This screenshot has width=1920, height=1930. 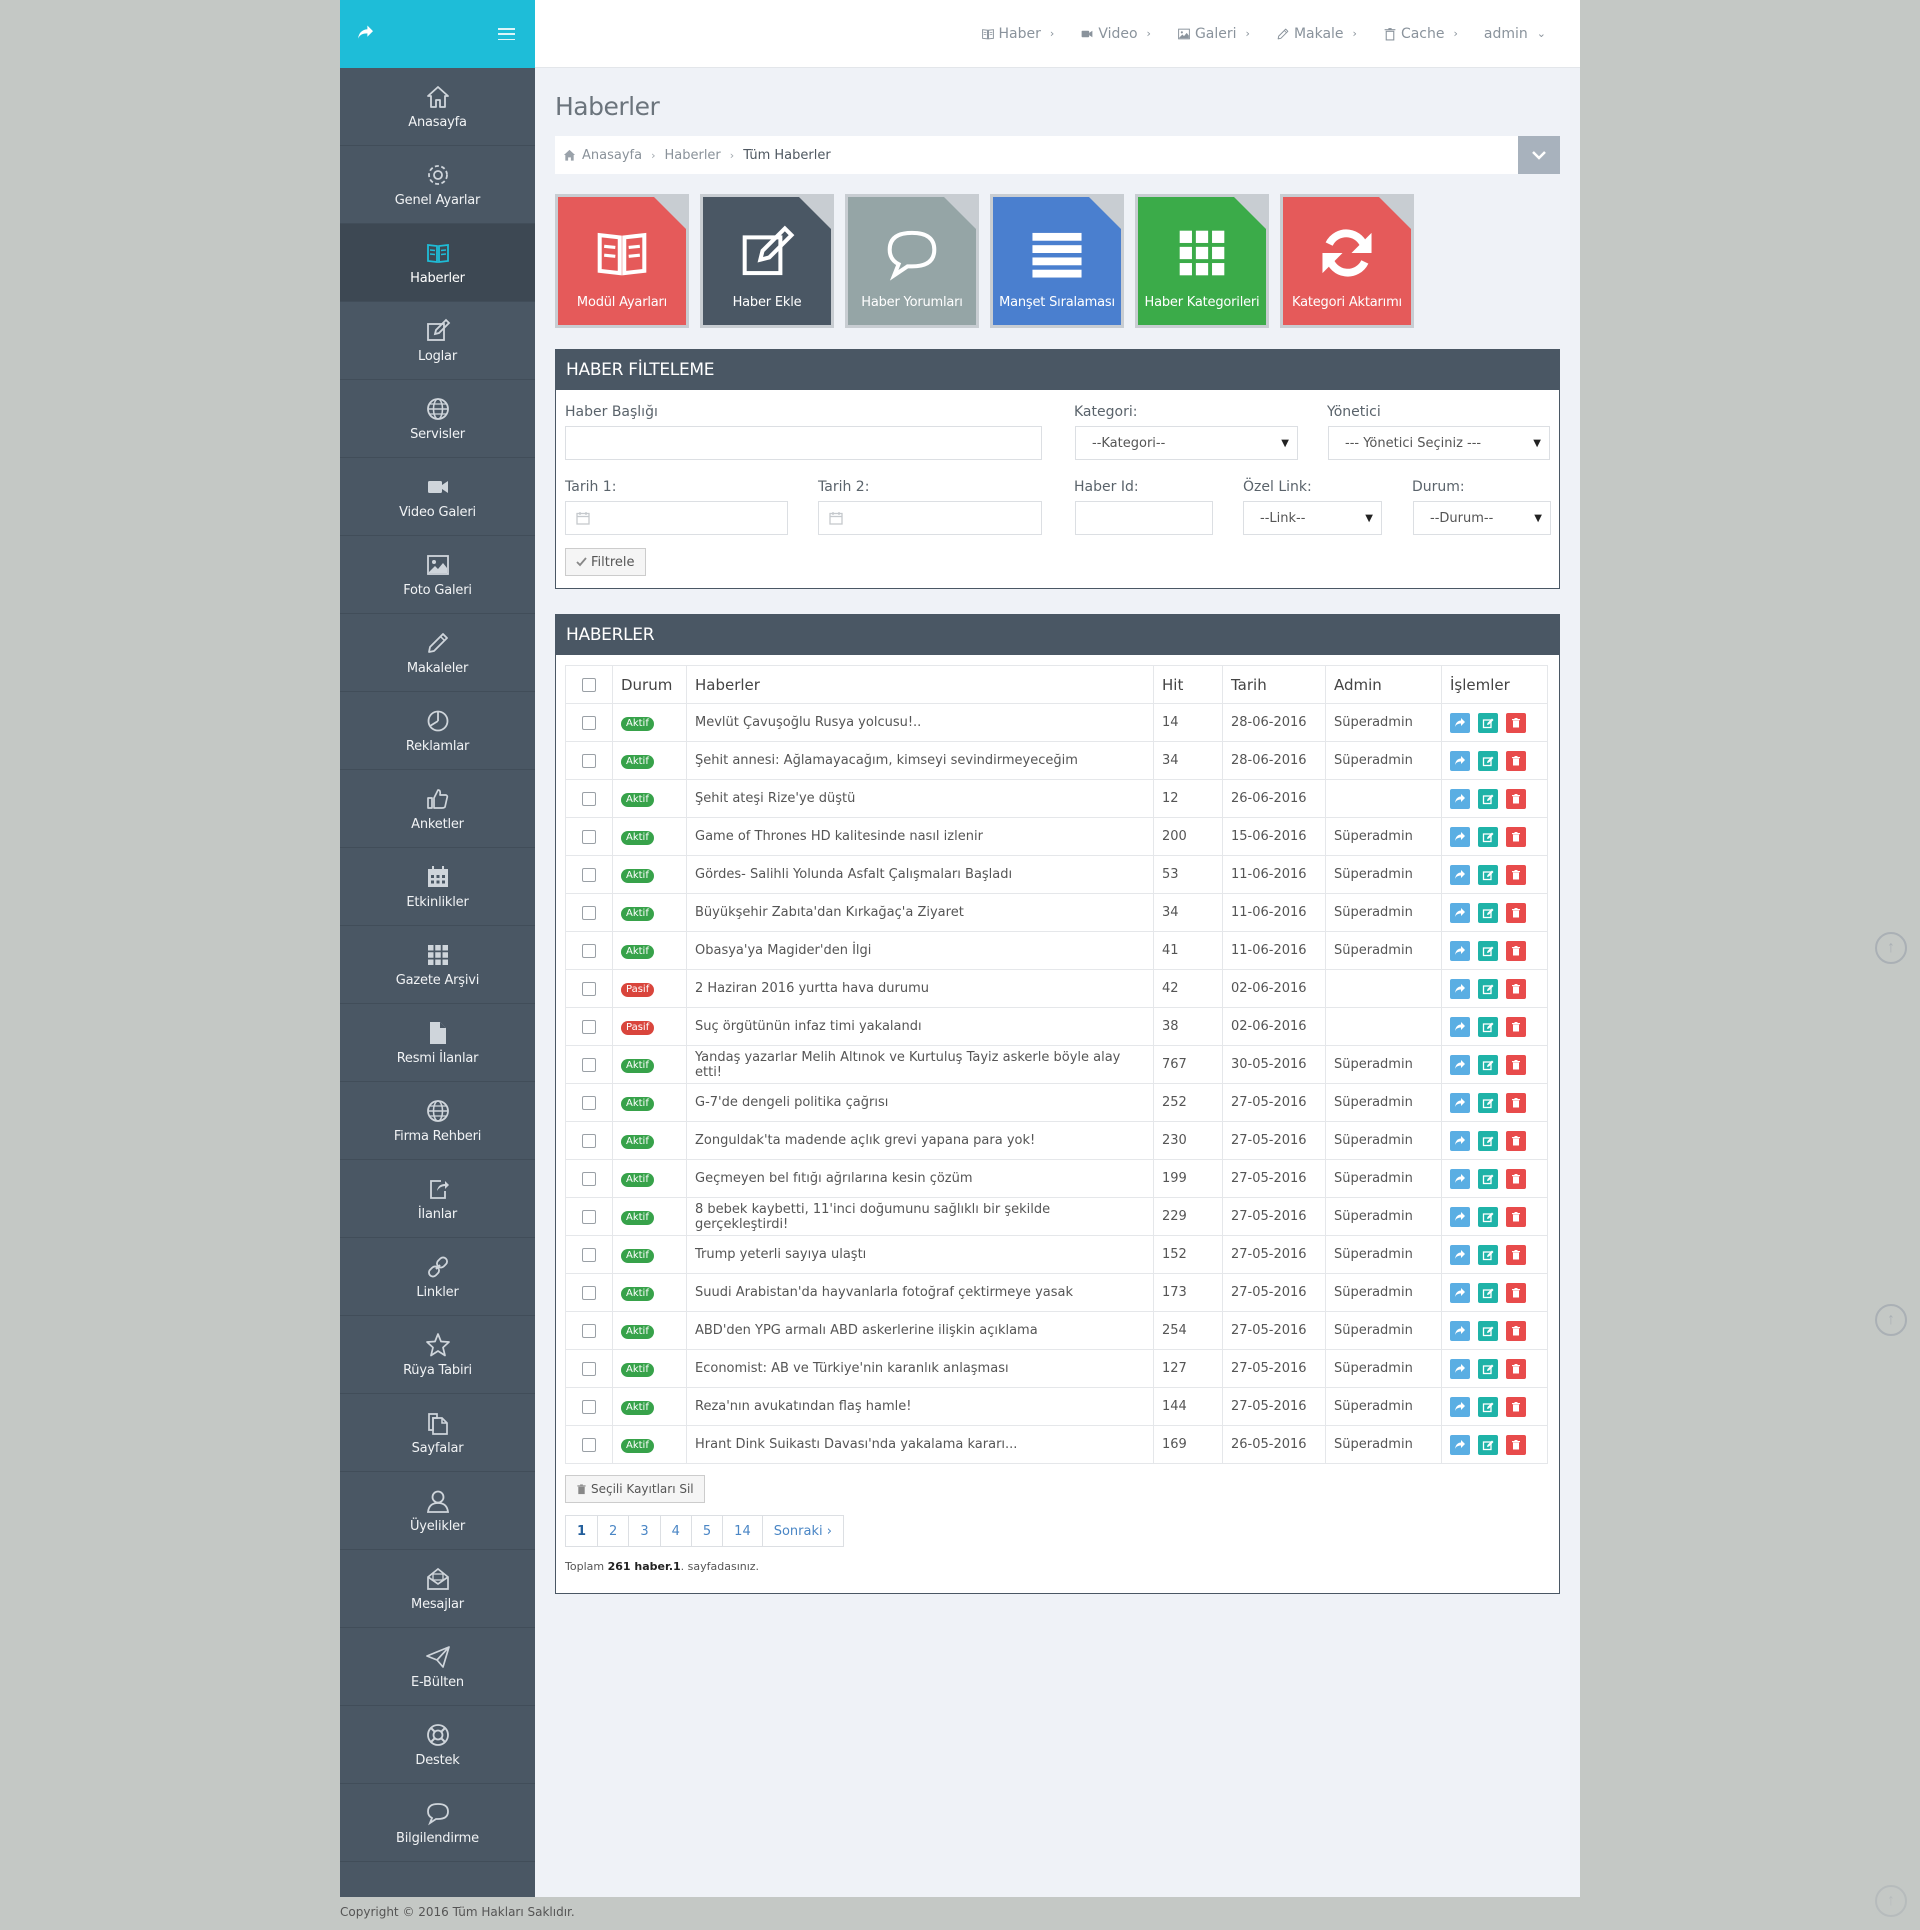 I want to click on breadcrumb-home: Anasayfa, so click(x=612, y=155).